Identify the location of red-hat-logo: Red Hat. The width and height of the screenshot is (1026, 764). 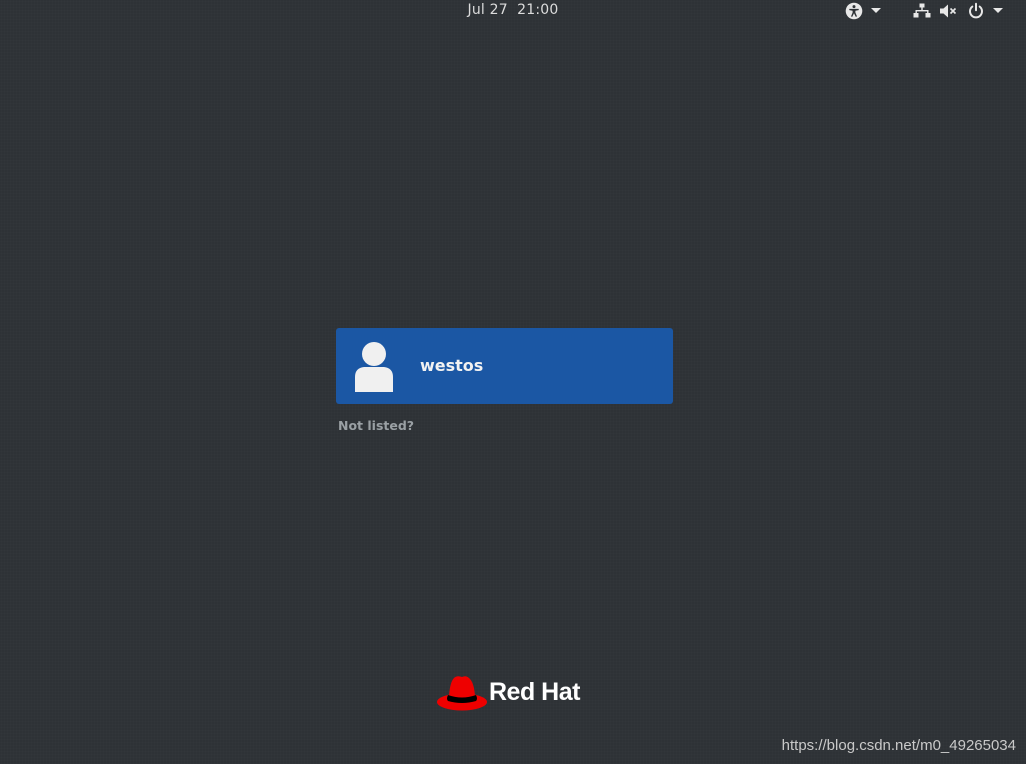
(516, 693).